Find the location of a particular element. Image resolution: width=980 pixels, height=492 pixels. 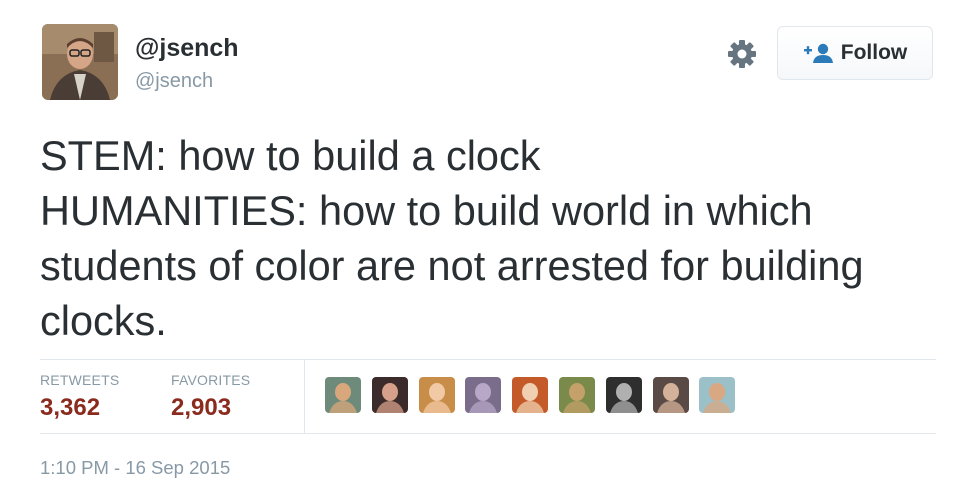

favorites-count: 2,903 is located at coordinates (201, 408).